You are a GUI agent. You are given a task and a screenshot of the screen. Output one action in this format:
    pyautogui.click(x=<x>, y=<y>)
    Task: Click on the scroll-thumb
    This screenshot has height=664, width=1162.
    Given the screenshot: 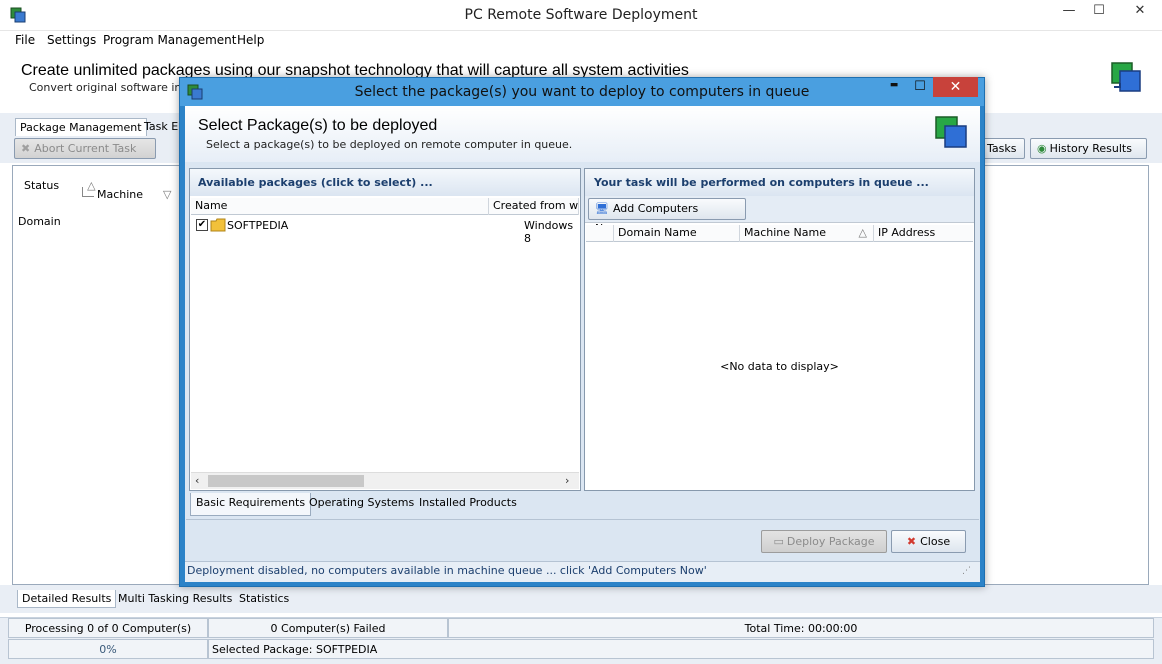 What is the action you would take?
    pyautogui.click(x=286, y=481)
    